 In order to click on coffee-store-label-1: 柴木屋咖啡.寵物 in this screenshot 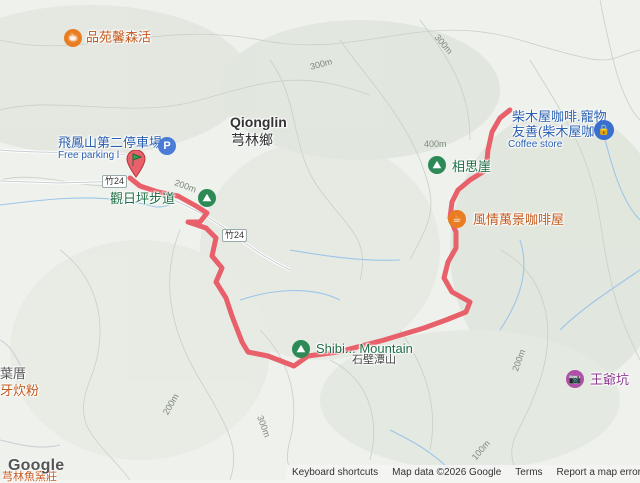, I will do `click(559, 116)`.